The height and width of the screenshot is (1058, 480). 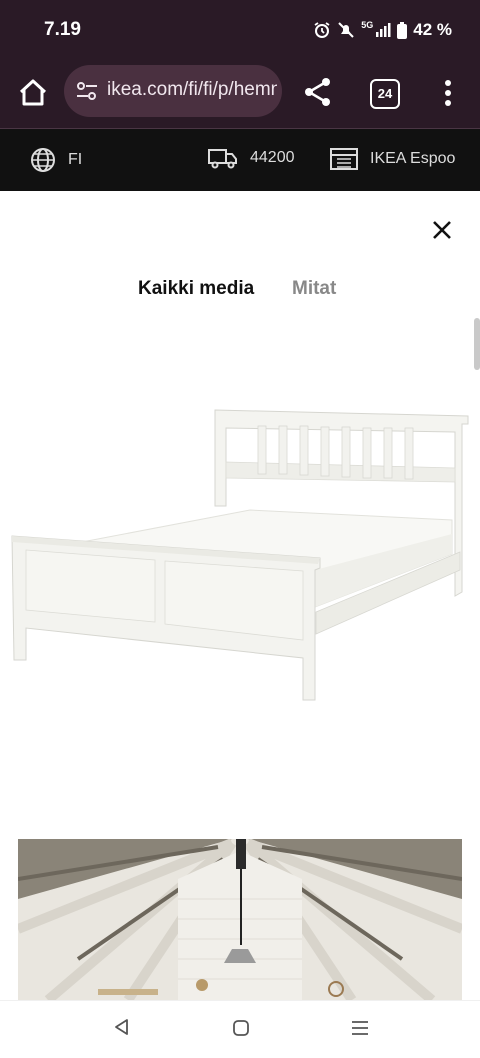 What do you see at coordinates (322, 30) in the screenshot?
I see `alarm-icon` at bounding box center [322, 30].